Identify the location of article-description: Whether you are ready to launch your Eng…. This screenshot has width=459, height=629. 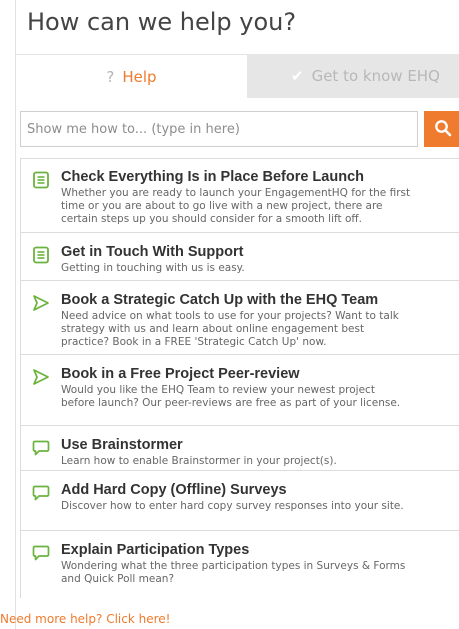
(236, 206).